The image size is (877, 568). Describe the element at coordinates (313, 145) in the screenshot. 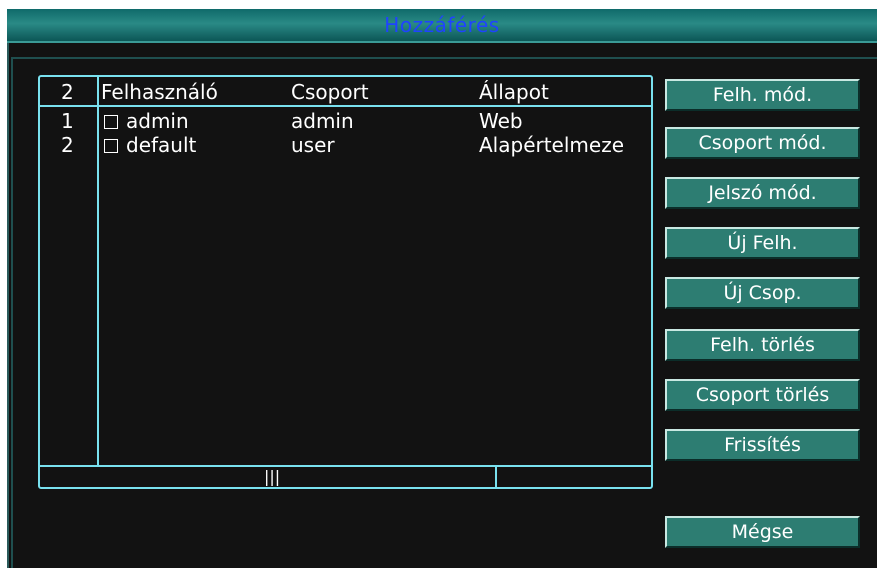

I see `row-group: user` at that location.